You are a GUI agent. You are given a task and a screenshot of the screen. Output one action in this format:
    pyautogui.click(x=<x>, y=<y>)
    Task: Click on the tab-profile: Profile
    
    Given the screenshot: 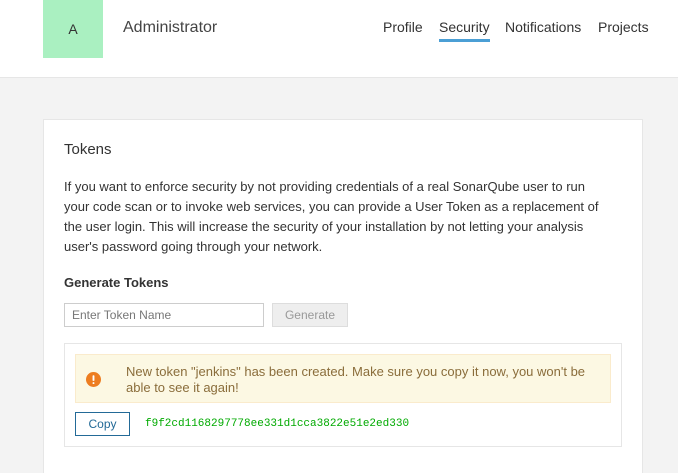 What is the action you would take?
    pyautogui.click(x=403, y=27)
    